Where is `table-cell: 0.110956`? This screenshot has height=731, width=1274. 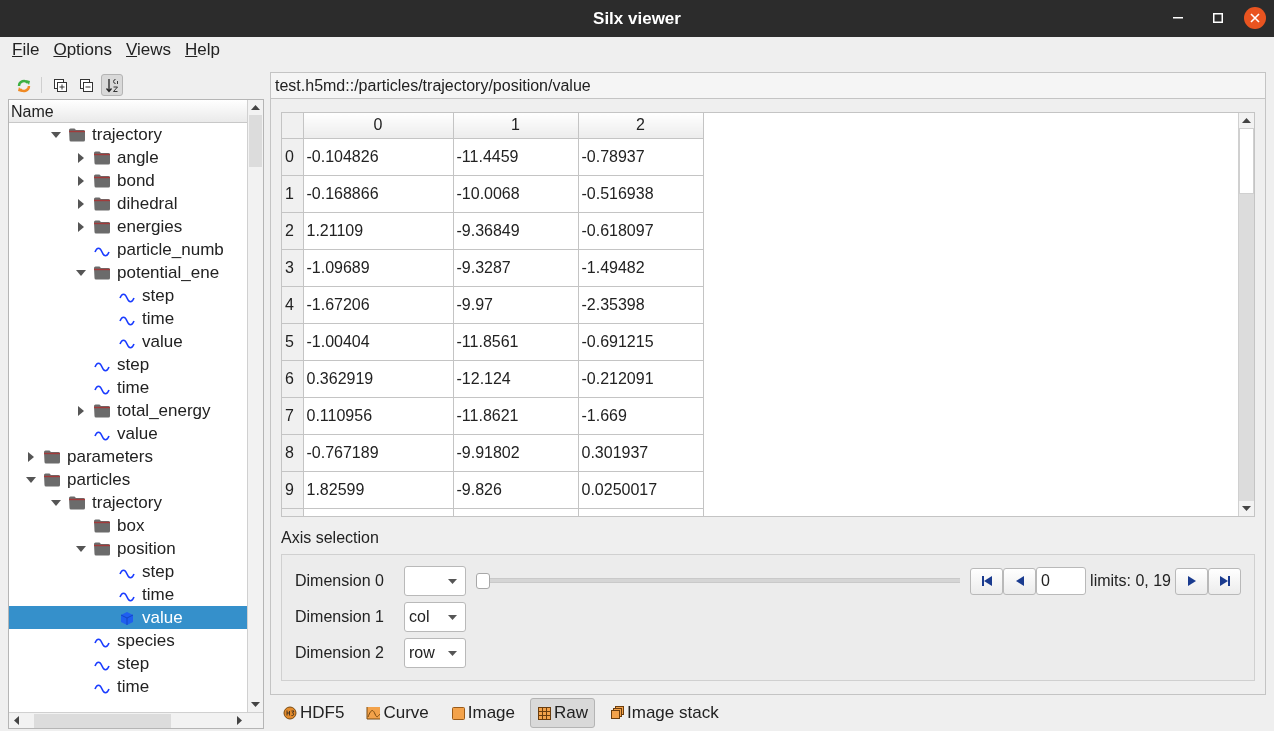
table-cell: 0.110956 is located at coordinates (378, 415).